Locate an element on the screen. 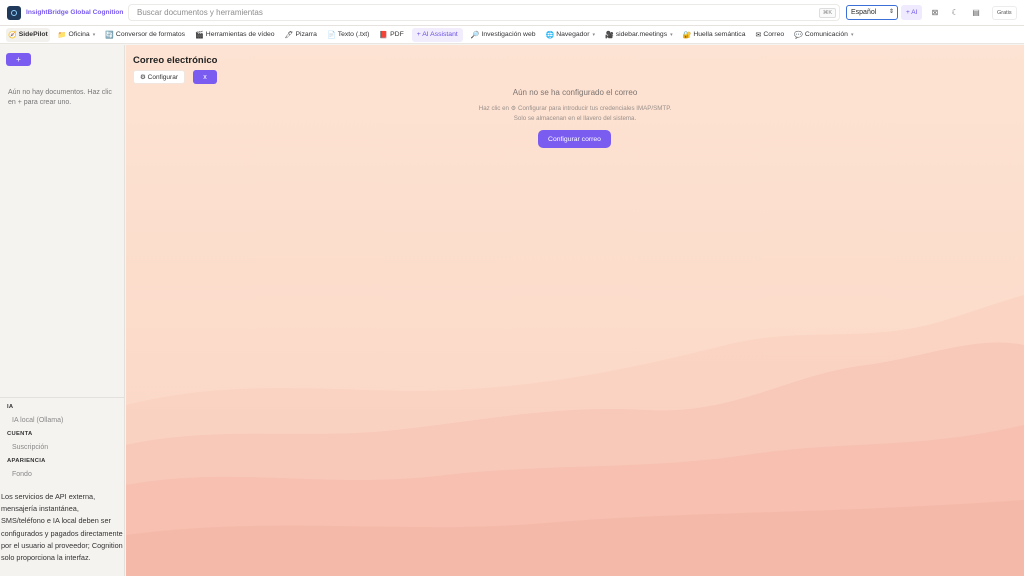 This screenshot has height=576, width=1024. configure-button: ⚙ Configurar is located at coordinates (159, 77).